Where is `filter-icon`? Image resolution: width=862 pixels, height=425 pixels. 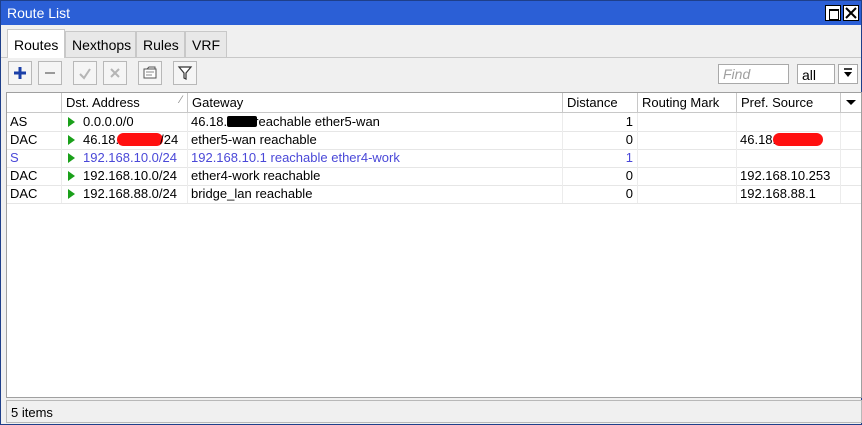 filter-icon is located at coordinates (185, 73).